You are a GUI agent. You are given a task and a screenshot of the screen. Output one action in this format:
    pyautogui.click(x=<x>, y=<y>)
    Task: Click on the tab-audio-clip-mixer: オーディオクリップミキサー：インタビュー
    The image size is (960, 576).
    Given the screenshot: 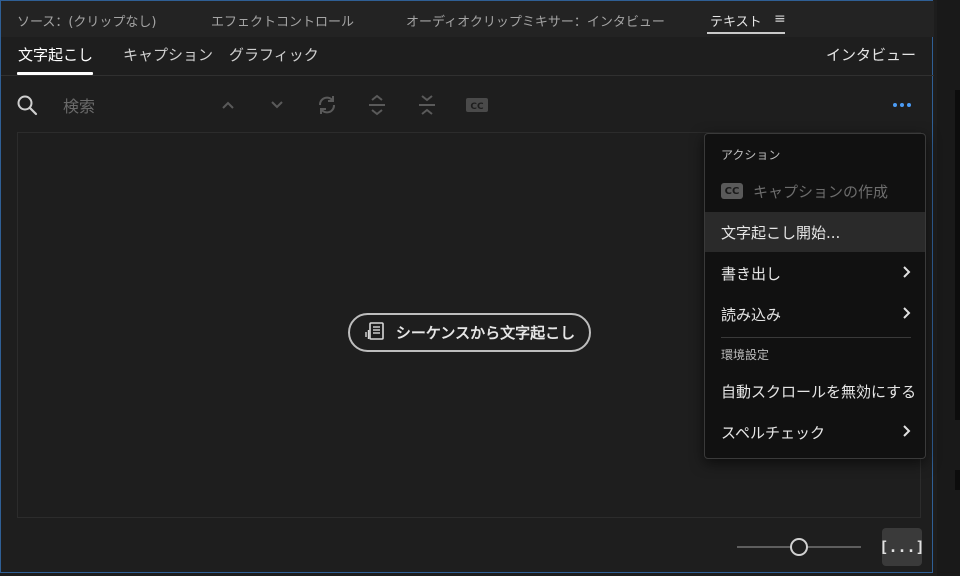 What is the action you would take?
    pyautogui.click(x=535, y=20)
    